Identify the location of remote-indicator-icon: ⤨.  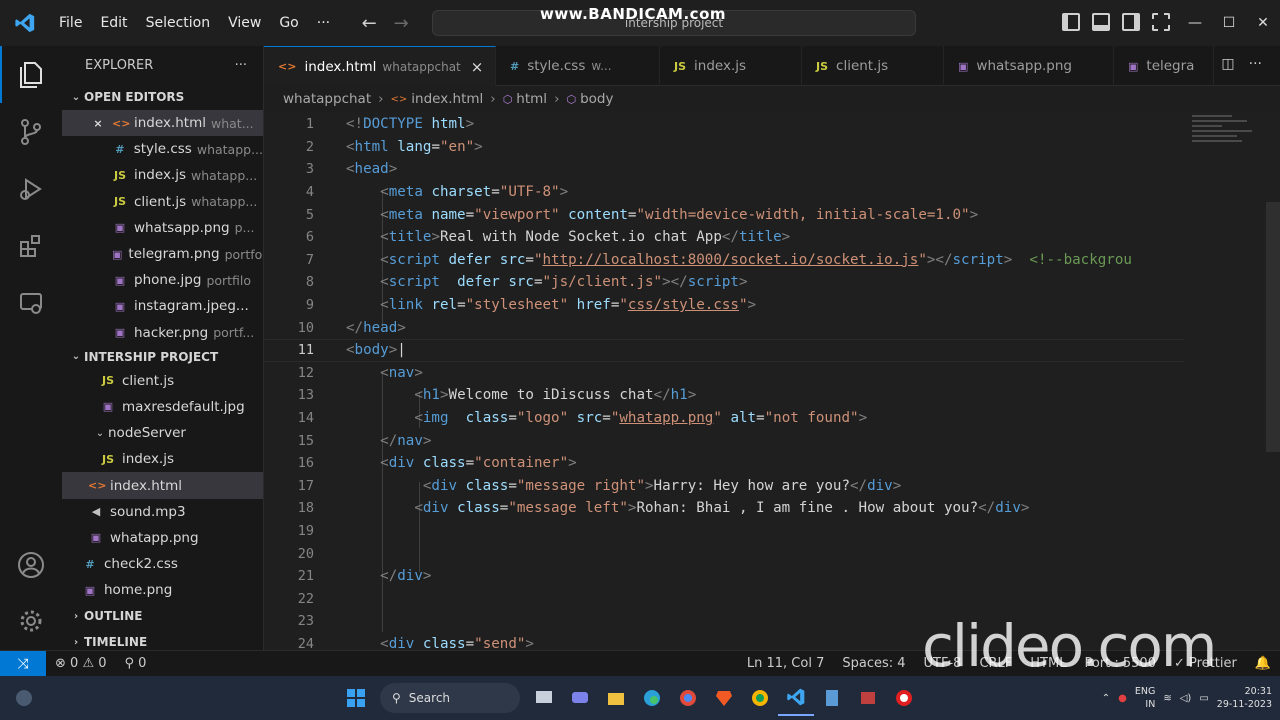
(23, 663).